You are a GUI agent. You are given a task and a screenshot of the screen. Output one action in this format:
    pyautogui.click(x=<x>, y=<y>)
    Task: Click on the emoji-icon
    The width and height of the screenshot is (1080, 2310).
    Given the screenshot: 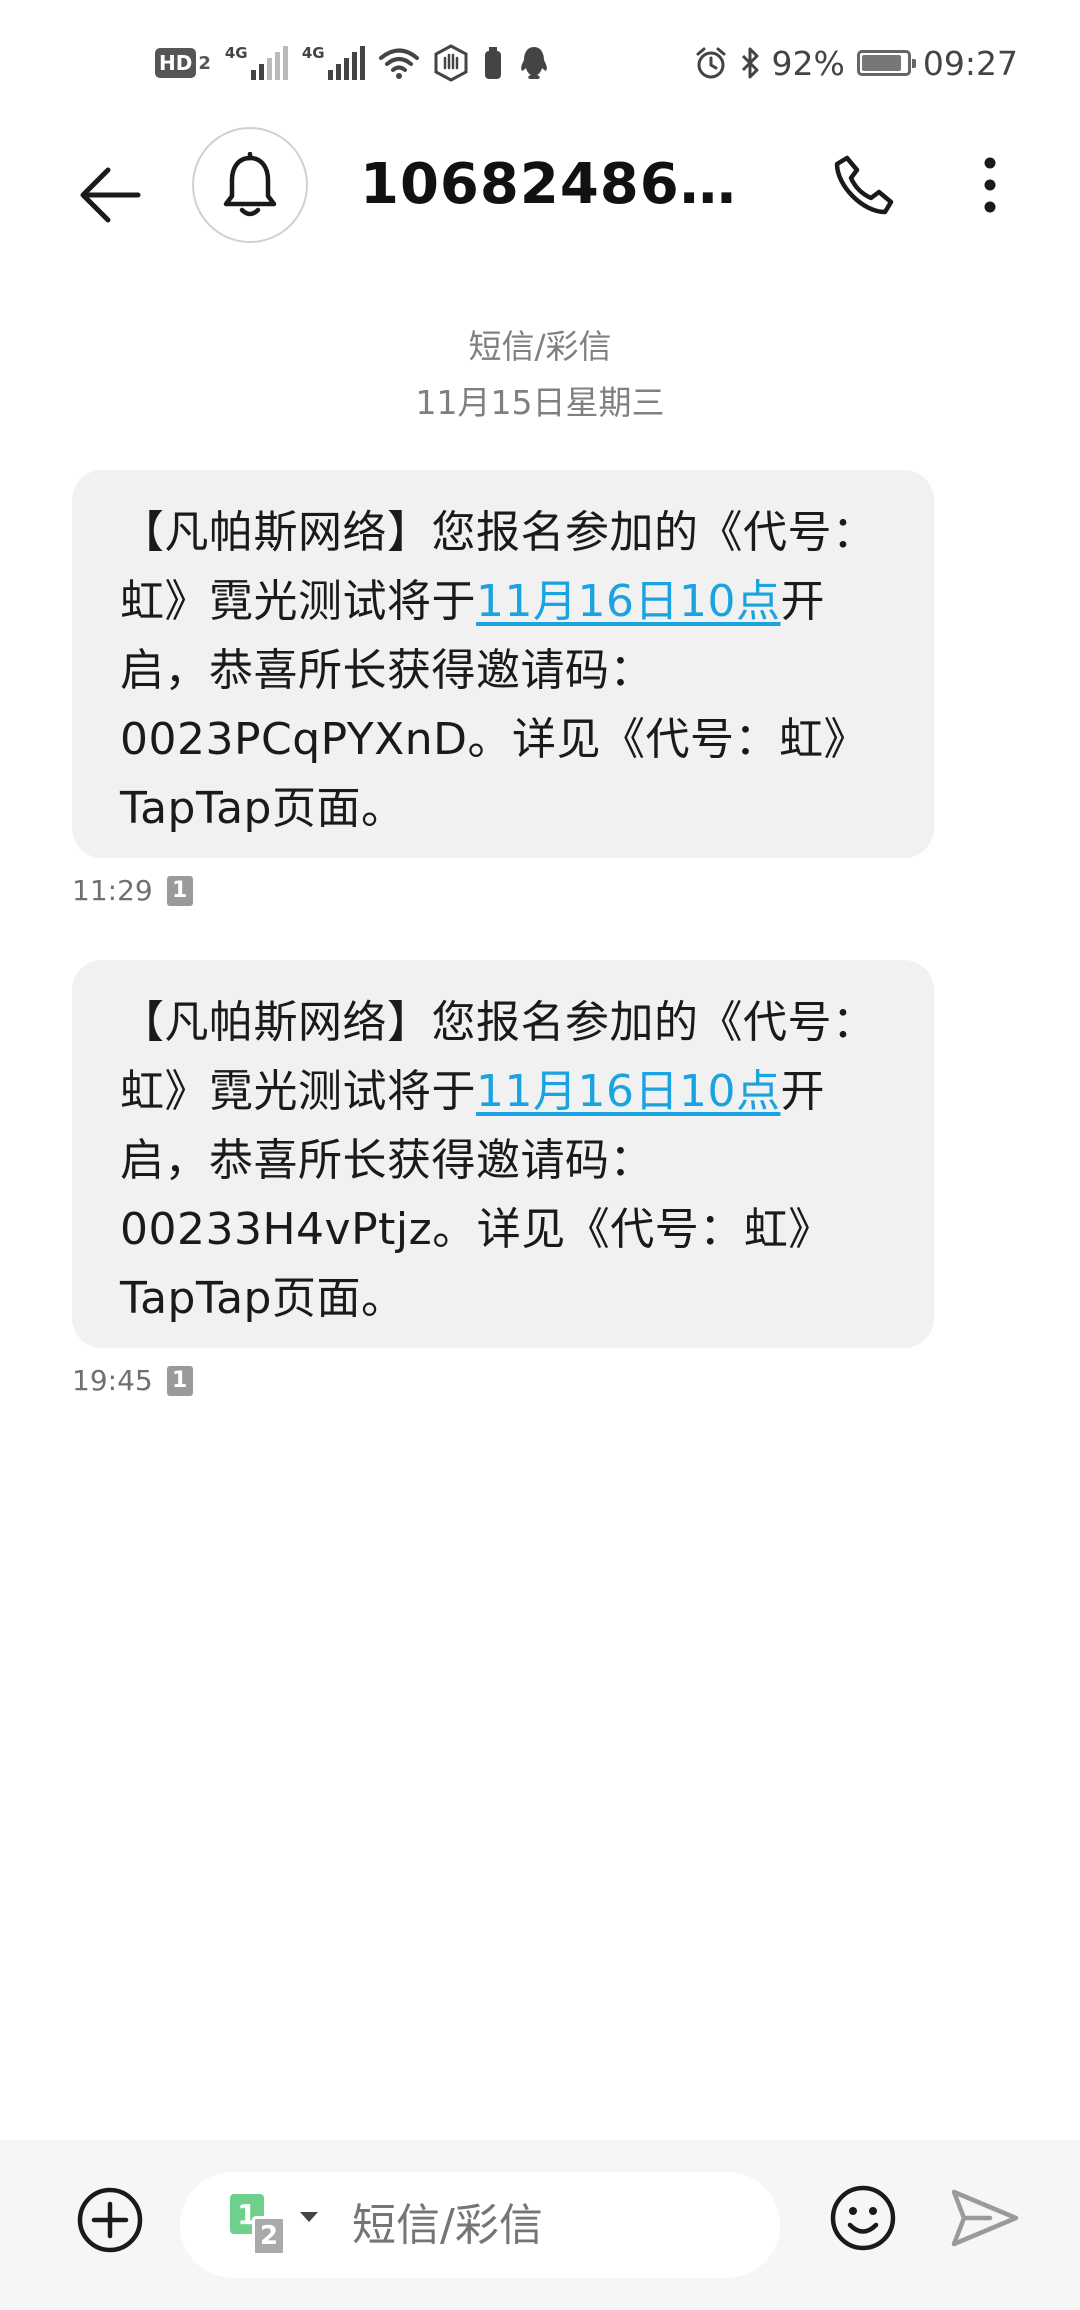 What is the action you would take?
    pyautogui.click(x=863, y=2218)
    